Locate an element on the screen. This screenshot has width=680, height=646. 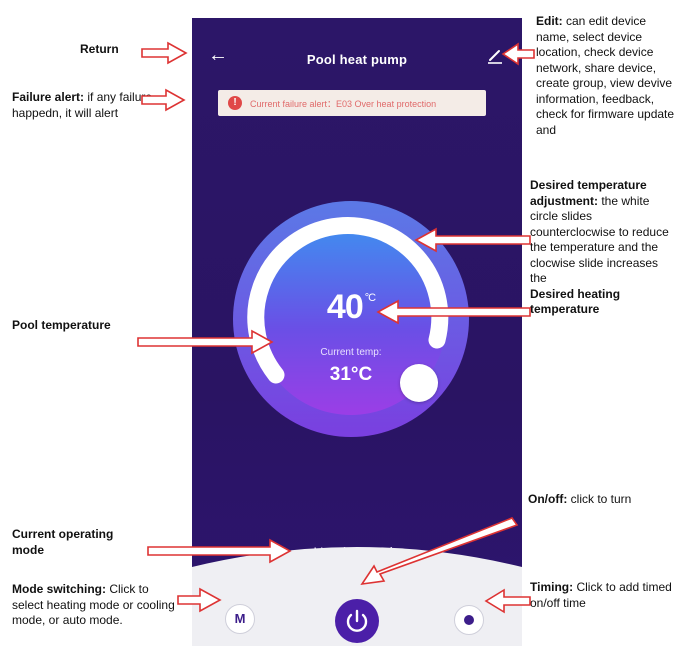
annotation-onoff: On/off: click to turn is located at coordinates (603, 500).